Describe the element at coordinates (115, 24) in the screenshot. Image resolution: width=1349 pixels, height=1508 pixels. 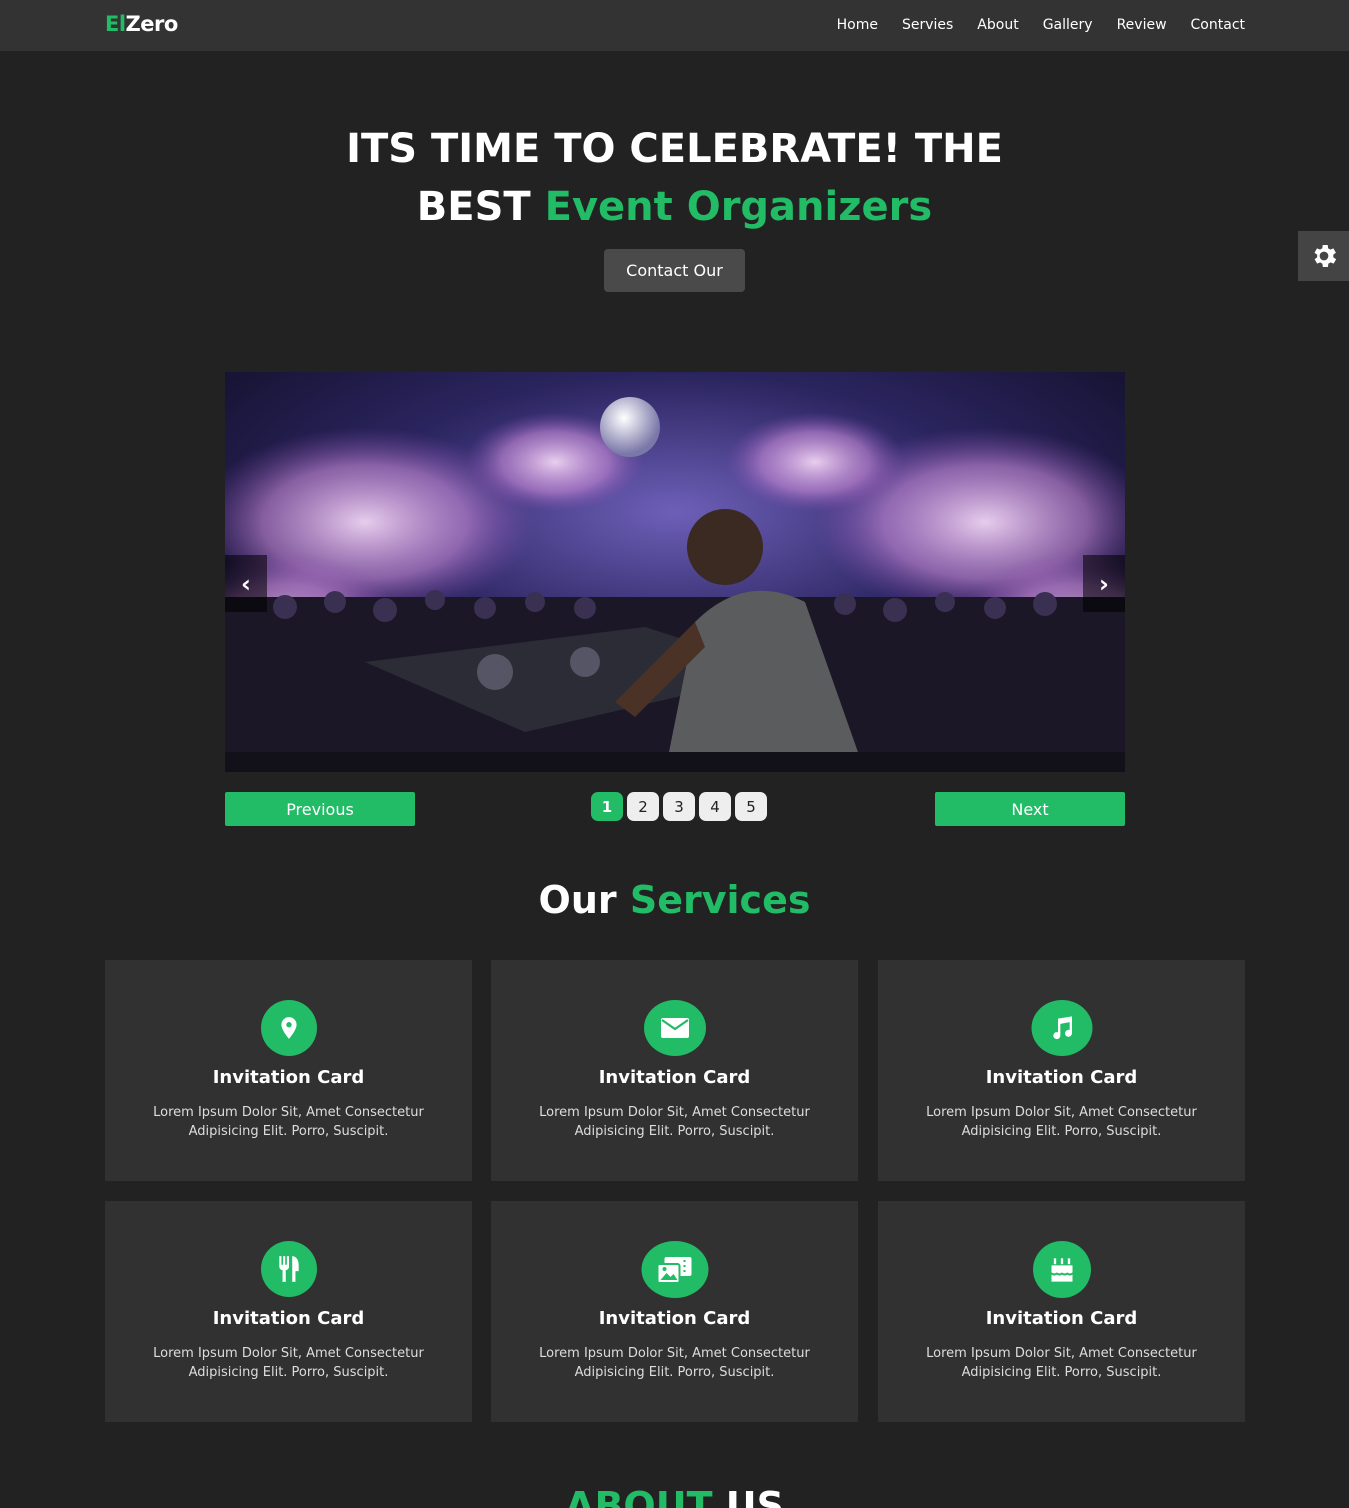
I see `logo-prefix: El` at that location.